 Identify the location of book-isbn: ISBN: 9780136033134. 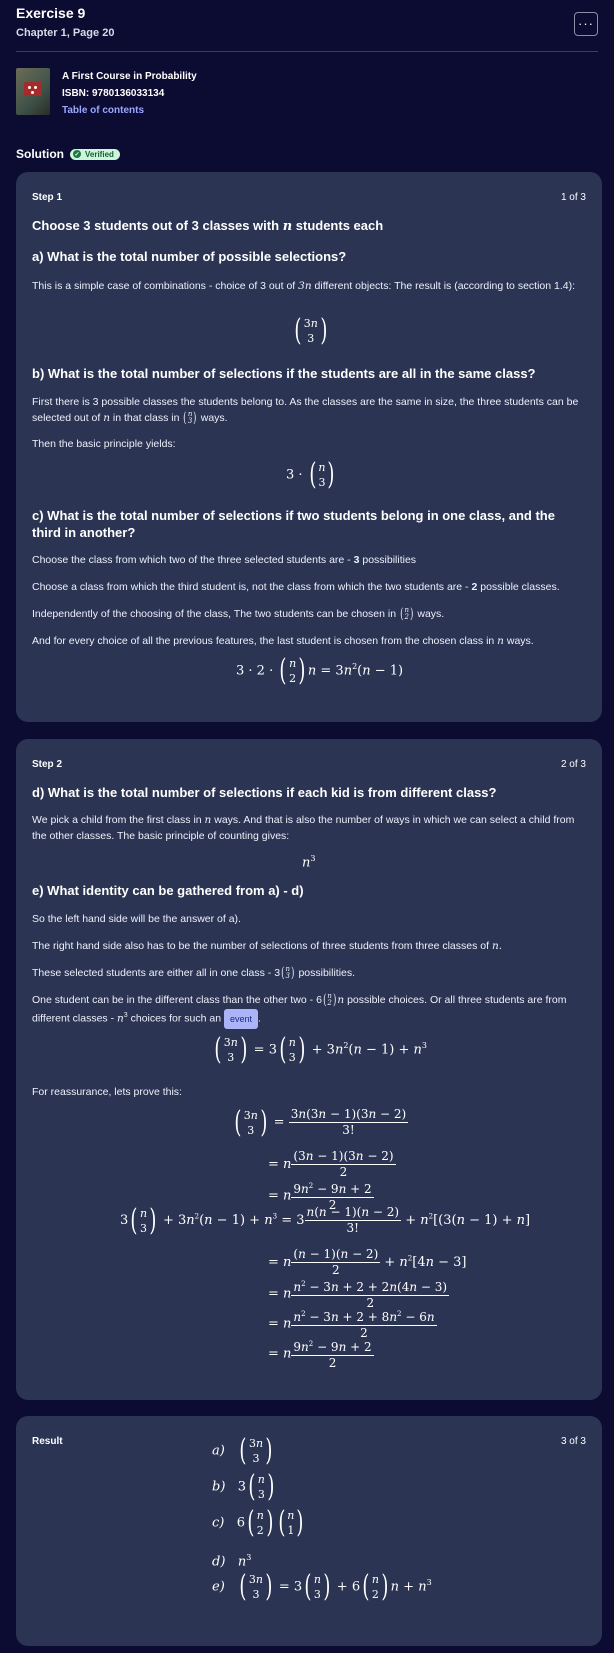
(113, 93).